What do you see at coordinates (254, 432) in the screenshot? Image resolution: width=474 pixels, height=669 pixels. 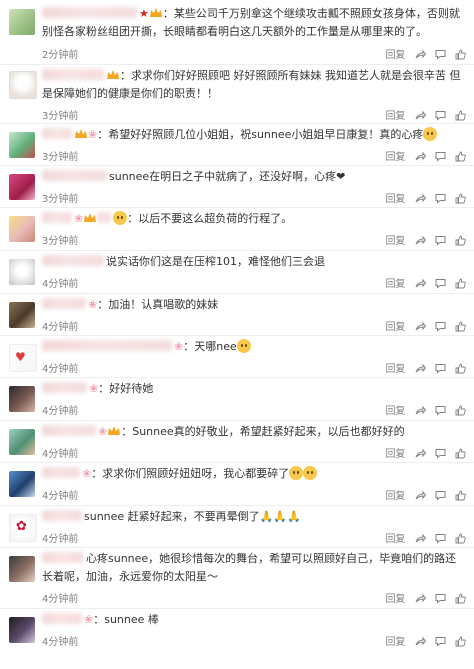 I see `comment-text: ❀ ：Sunnee真的好敬业，希望赶紧好起来，以后也都好好的` at bounding box center [254, 432].